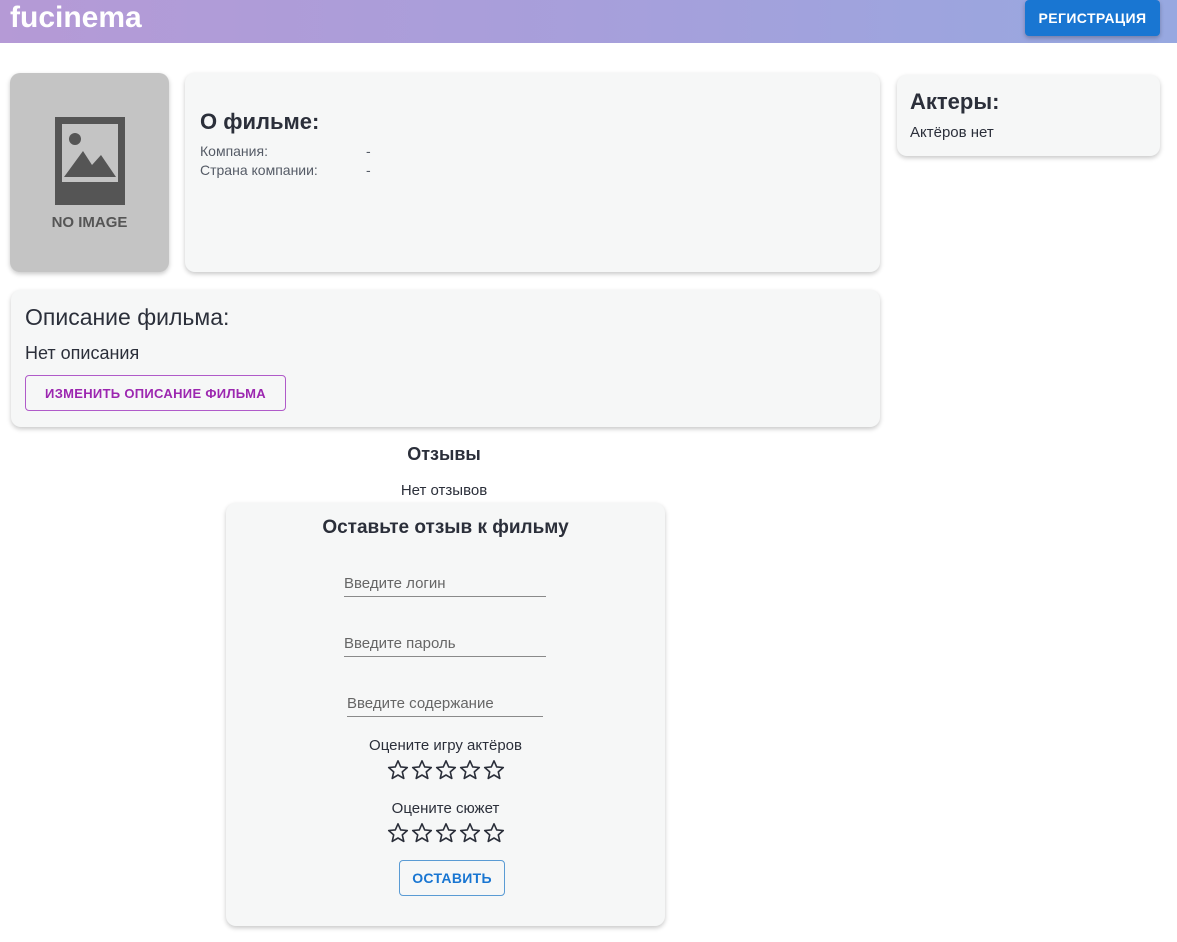 The width and height of the screenshot is (1177, 942). I want to click on image-placeholder-icon, so click(90, 161).